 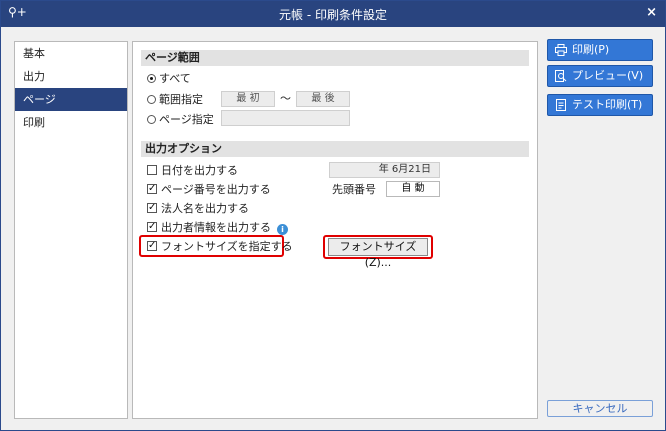 What do you see at coordinates (335, 58) in the screenshot?
I see `page-range-header: ページ範囲` at bounding box center [335, 58].